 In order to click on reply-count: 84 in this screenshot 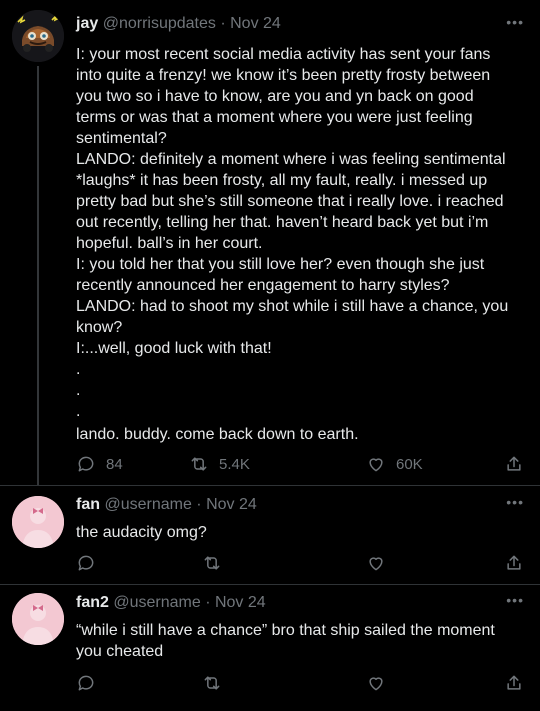, I will do `click(114, 464)`.